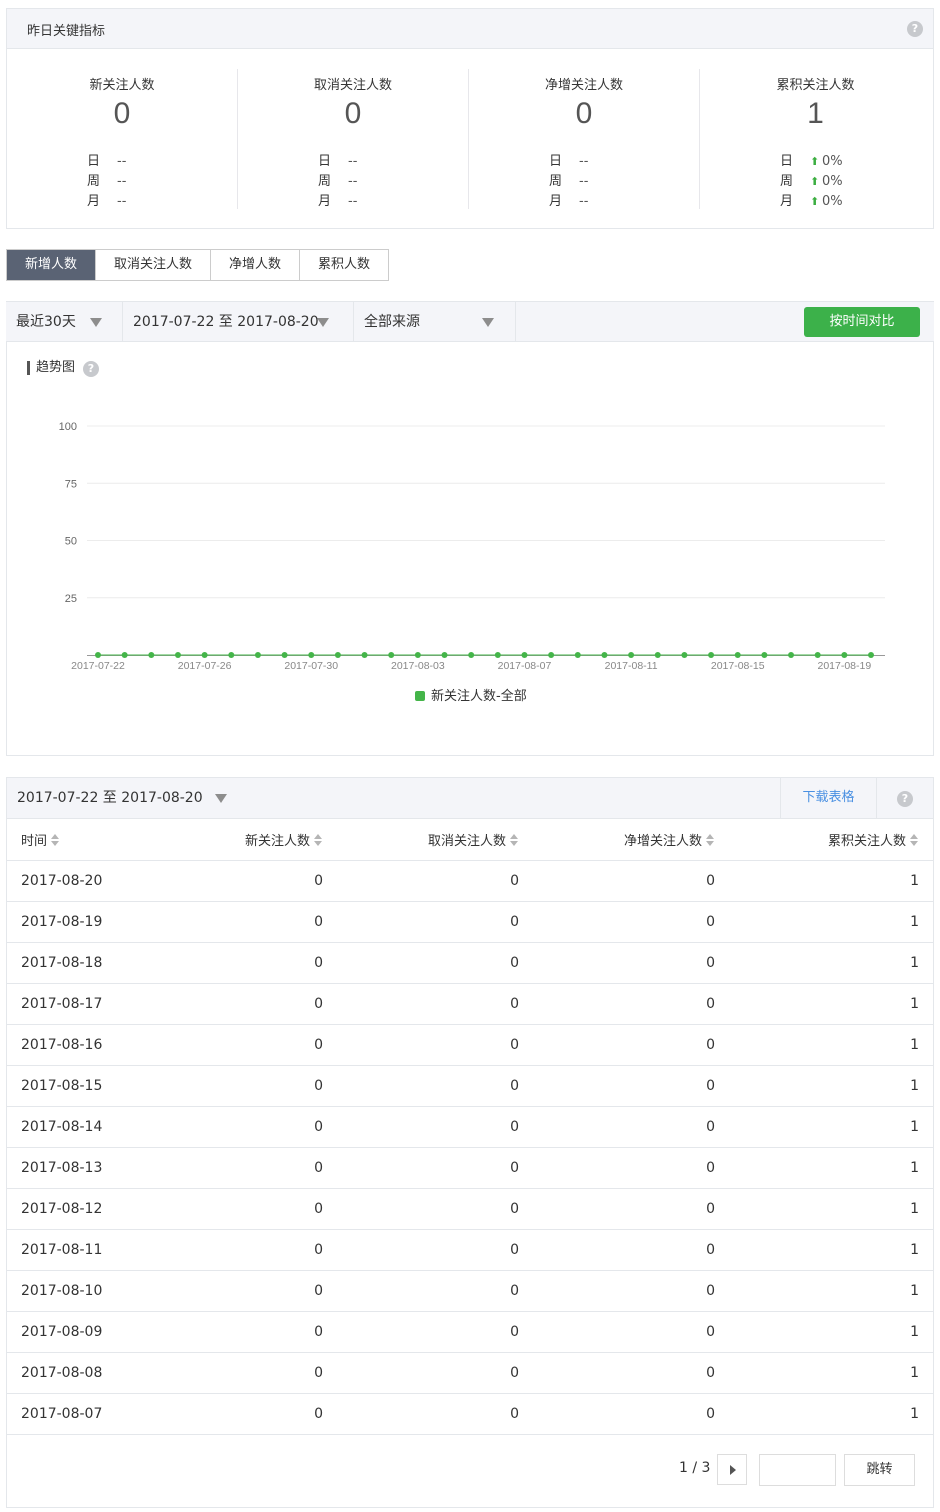 The image size is (940, 1512). I want to click on cell-date: 2017-08-09, so click(82, 1332).